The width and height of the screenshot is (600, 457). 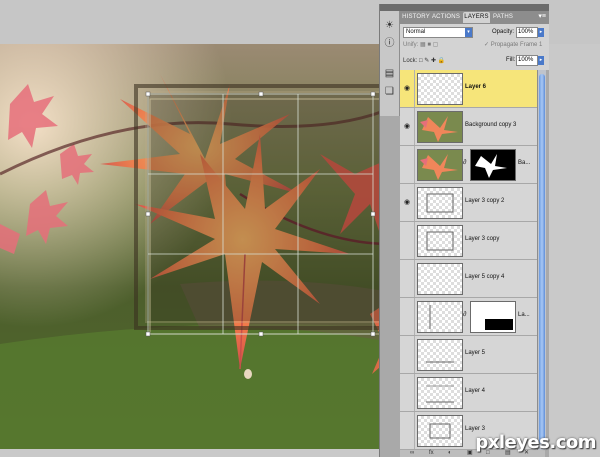 I want to click on panel-tabs: HISTORY ACTIONS LAYERS PATHS ▾≡, so click(x=474, y=17).